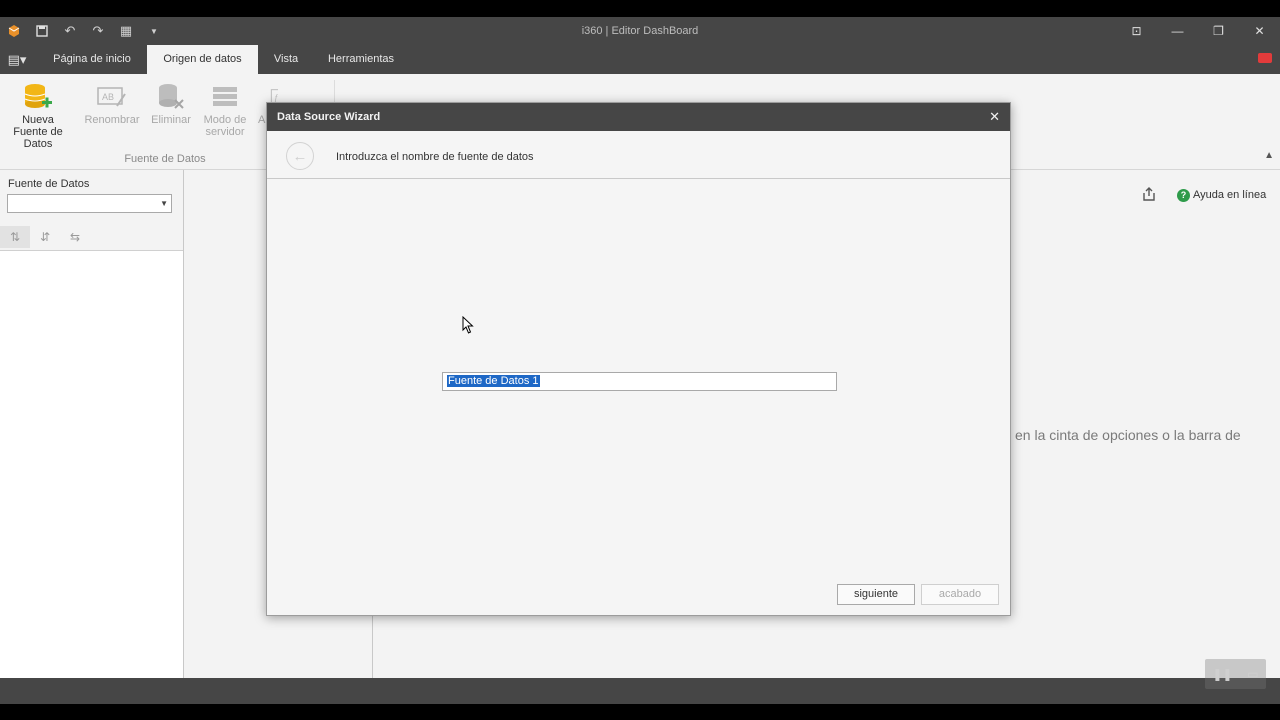 This screenshot has height=720, width=1280. I want to click on sort-descending-icon: ⇵, so click(45, 237).